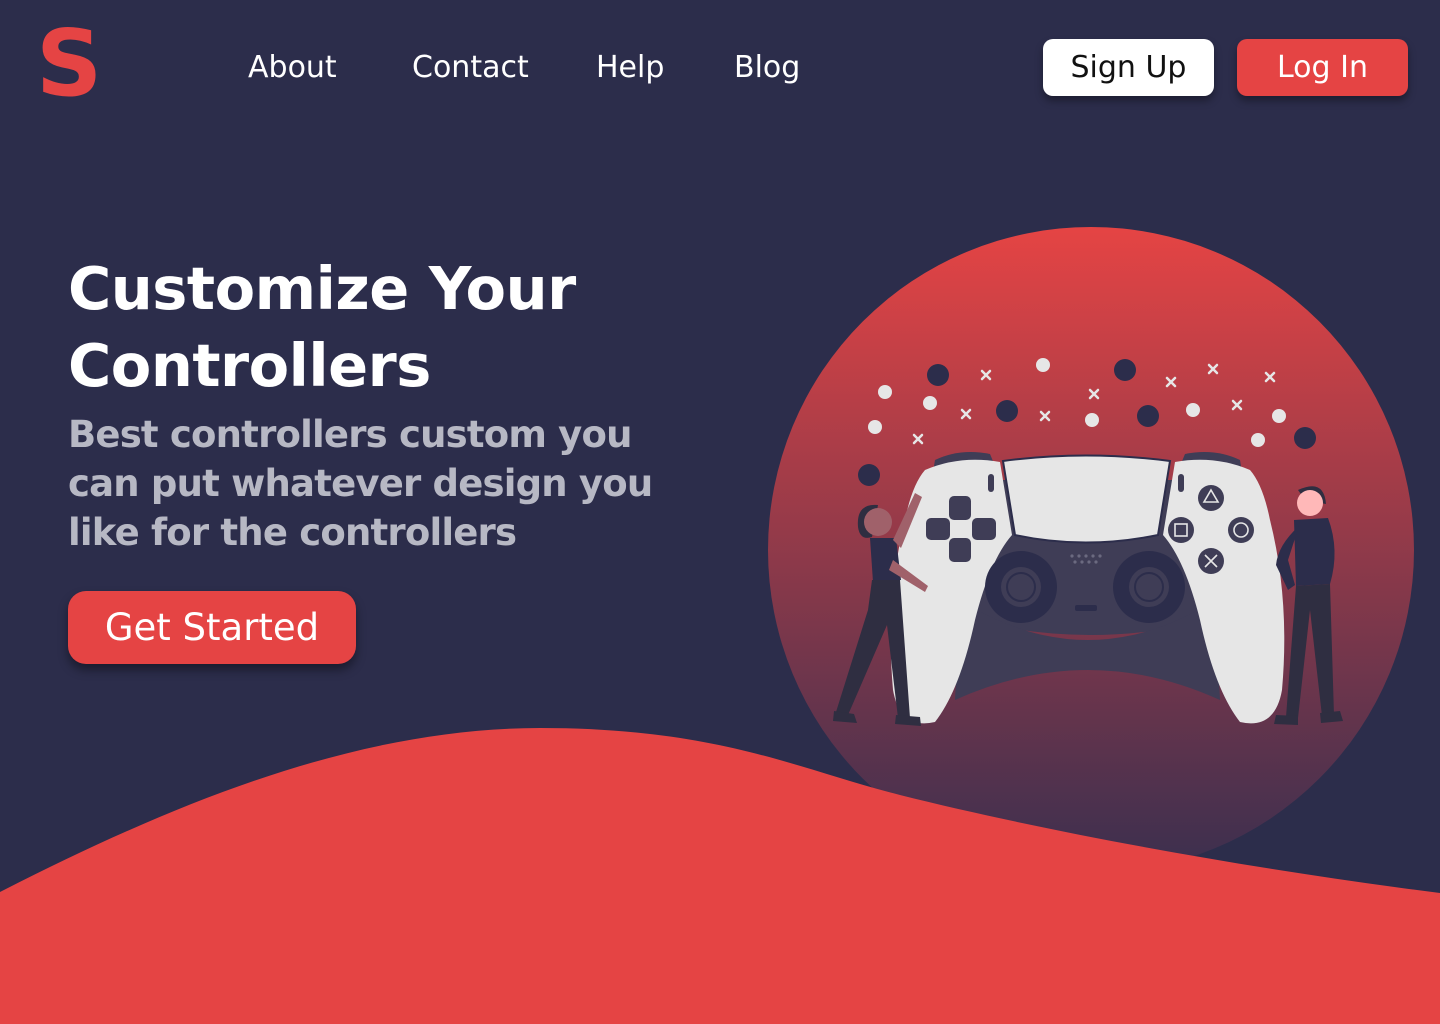 Image resolution: width=1440 pixels, height=1024 pixels. Describe the element at coordinates (1211, 498) in the screenshot. I see `triangle-icon` at that location.